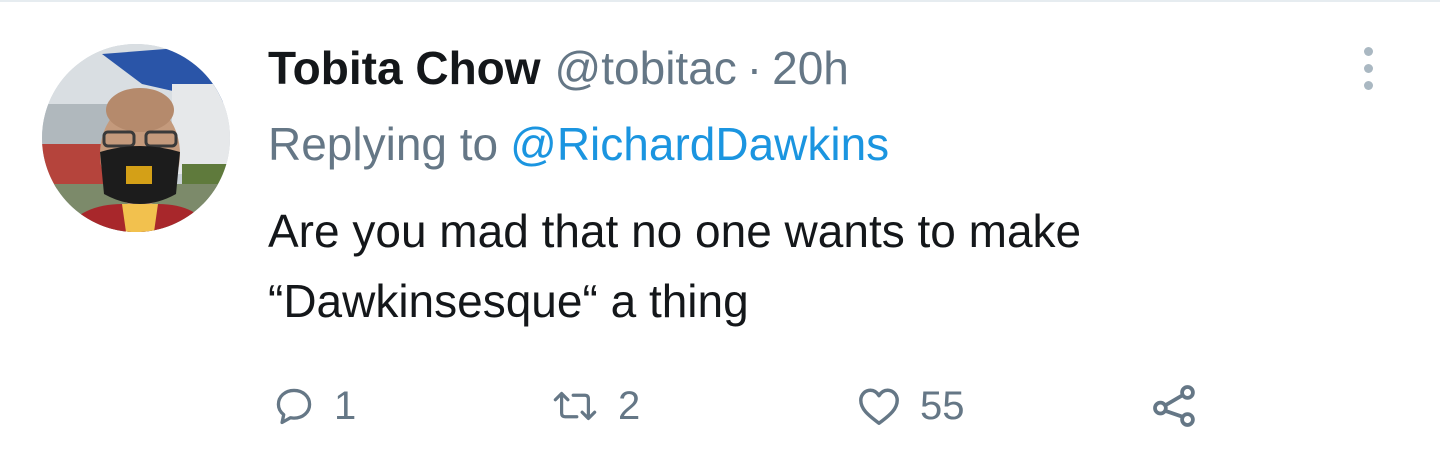 This screenshot has height=452, width=1440. Describe the element at coordinates (720, 406) in the screenshot. I see `action-bar: 1 2 55` at that location.